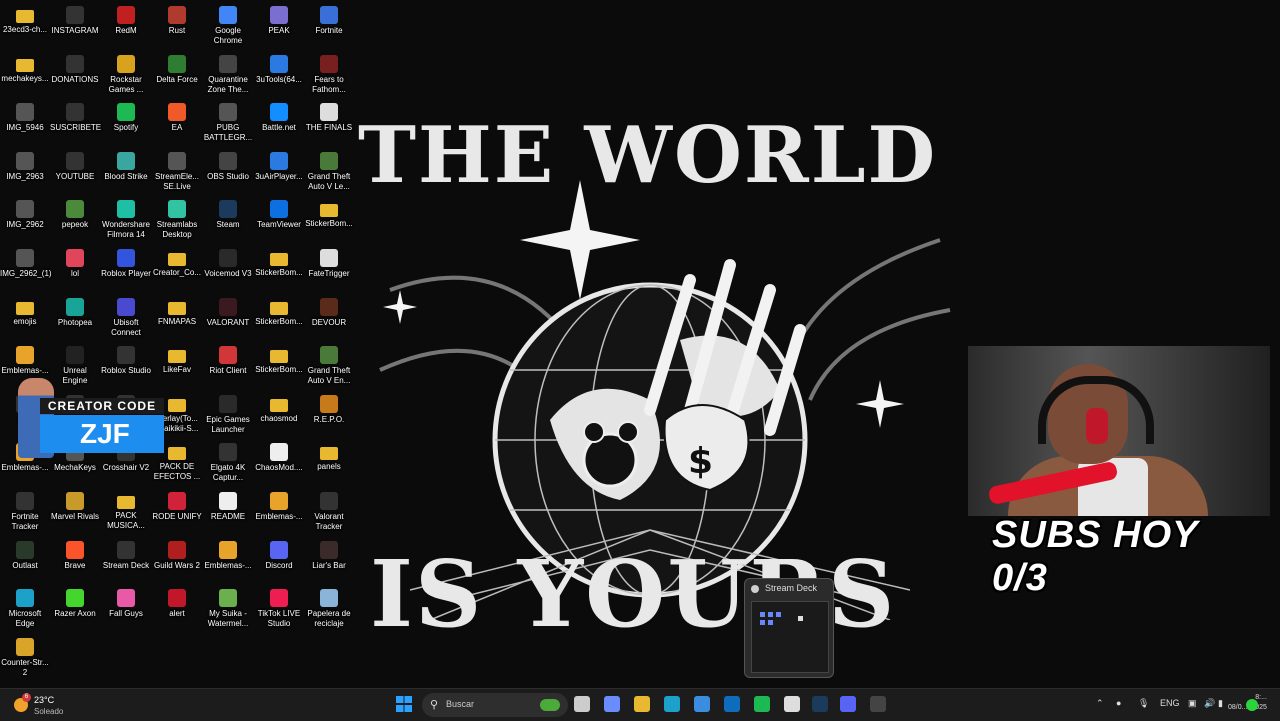 The height and width of the screenshot is (721, 1280). What do you see at coordinates (279, 26) in the screenshot?
I see `desktop-icon: PEAK` at bounding box center [279, 26].